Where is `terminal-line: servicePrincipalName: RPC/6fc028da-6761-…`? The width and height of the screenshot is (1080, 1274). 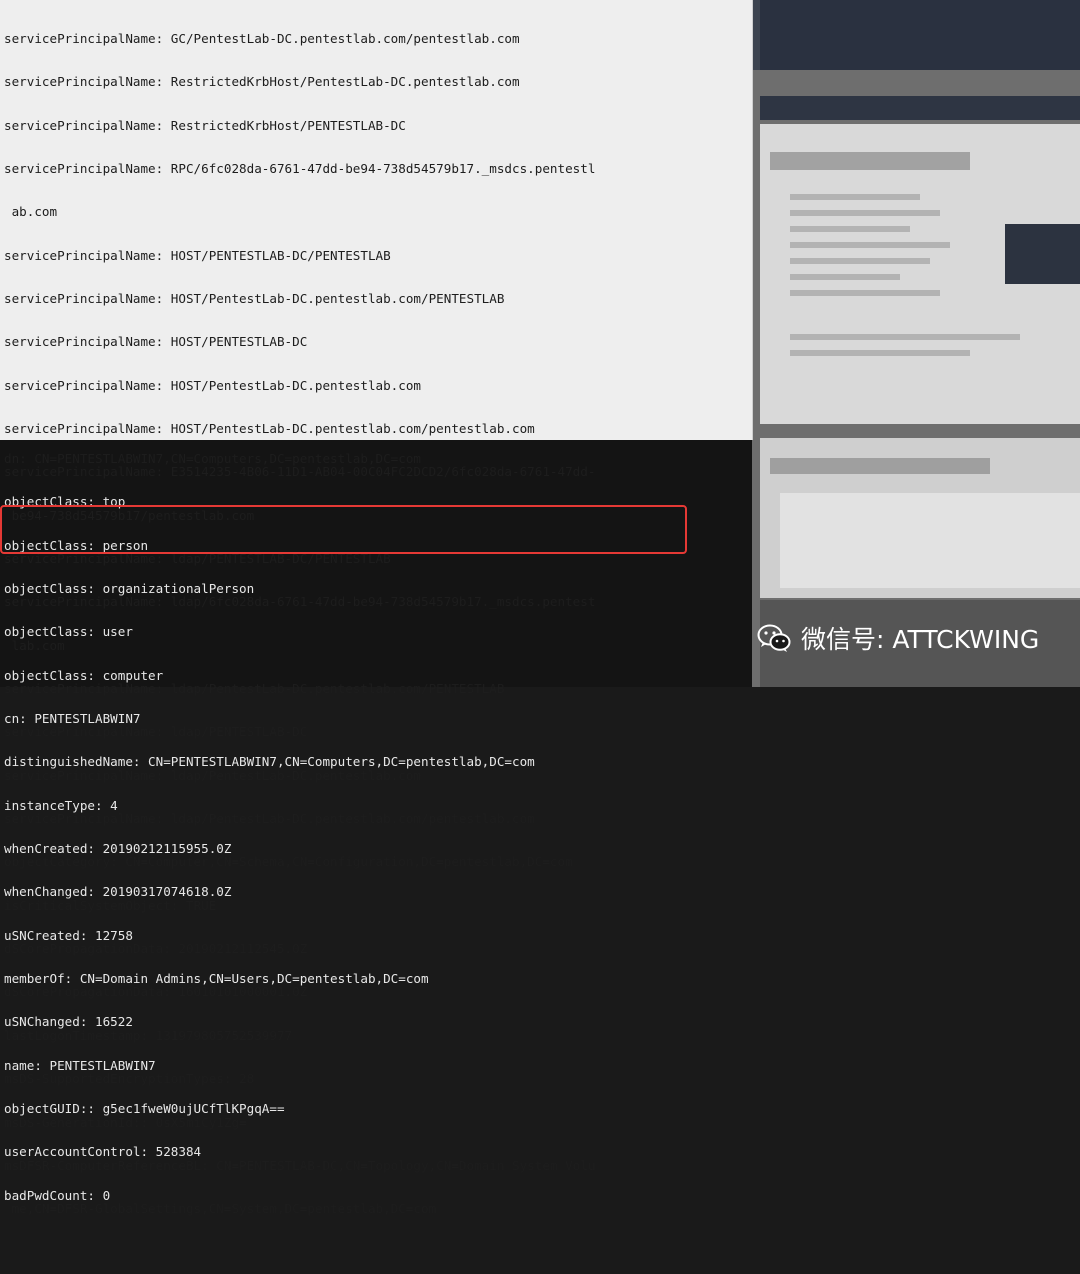 terminal-line: servicePrincipalName: RPC/6fc028da-6761-… is located at coordinates (300, 168).